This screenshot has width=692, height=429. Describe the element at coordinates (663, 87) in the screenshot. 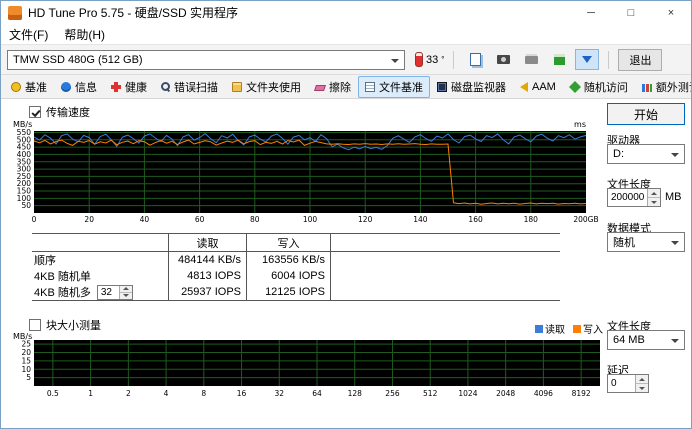

I see `tab-extra-tests: 额外测试` at that location.